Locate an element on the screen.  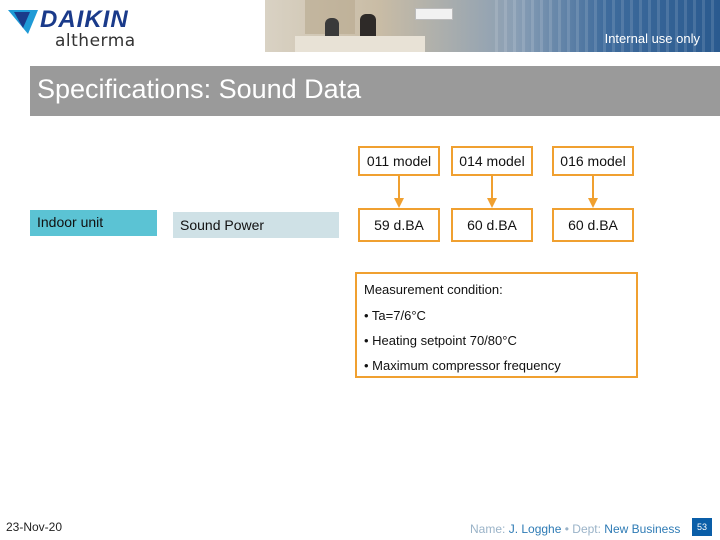
sound-value-011: 59 d.BA is located at coordinates (399, 225).